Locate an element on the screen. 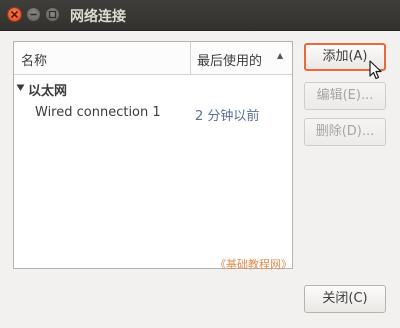 The image size is (400, 328). close-button: 关闭(C) is located at coordinates (345, 299).